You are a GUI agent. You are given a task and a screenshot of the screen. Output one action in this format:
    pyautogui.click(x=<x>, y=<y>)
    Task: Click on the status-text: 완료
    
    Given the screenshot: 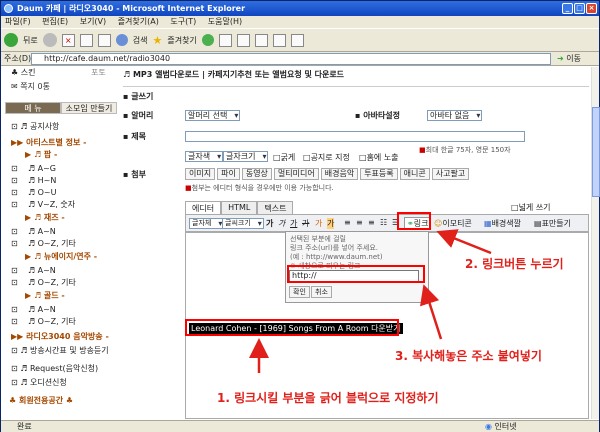 What is the action you would take?
    pyautogui.click(x=24, y=426)
    